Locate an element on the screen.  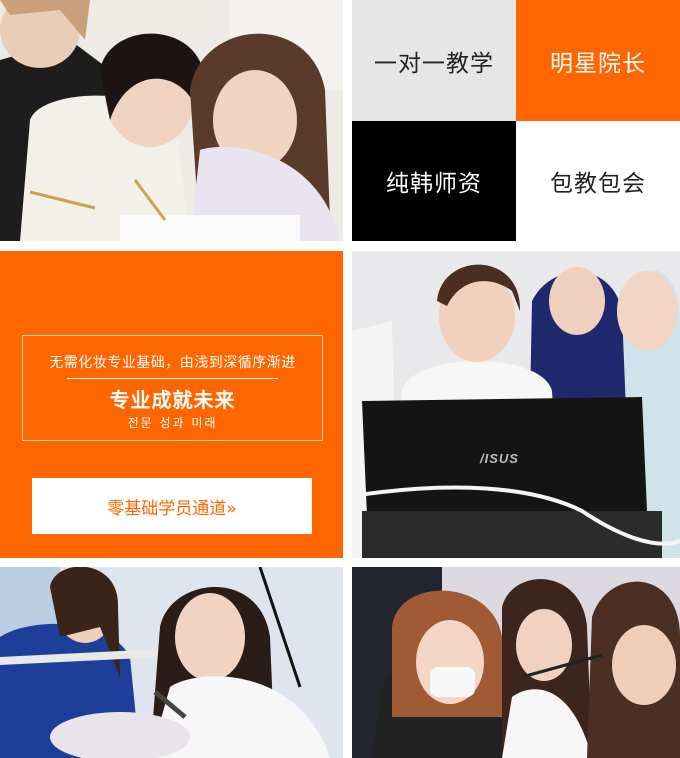
tattoo-demo-illustration is located at coordinates (171, 662).